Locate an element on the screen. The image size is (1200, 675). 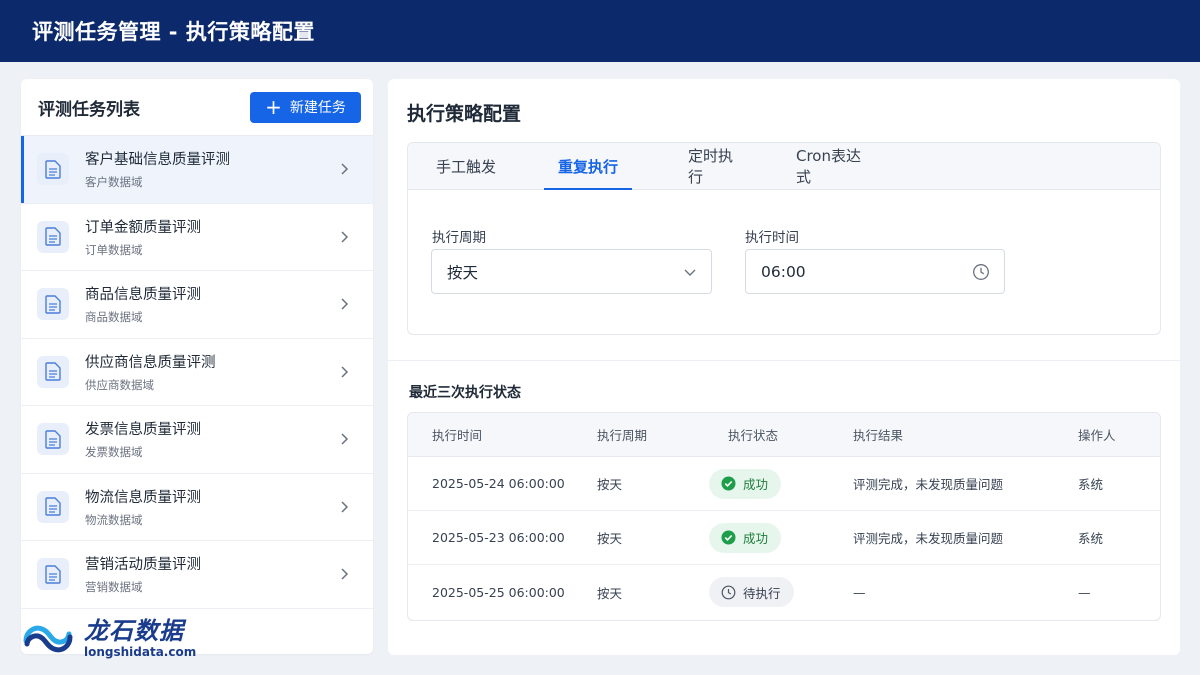
task-domain: 客户数据域 is located at coordinates (114, 182).